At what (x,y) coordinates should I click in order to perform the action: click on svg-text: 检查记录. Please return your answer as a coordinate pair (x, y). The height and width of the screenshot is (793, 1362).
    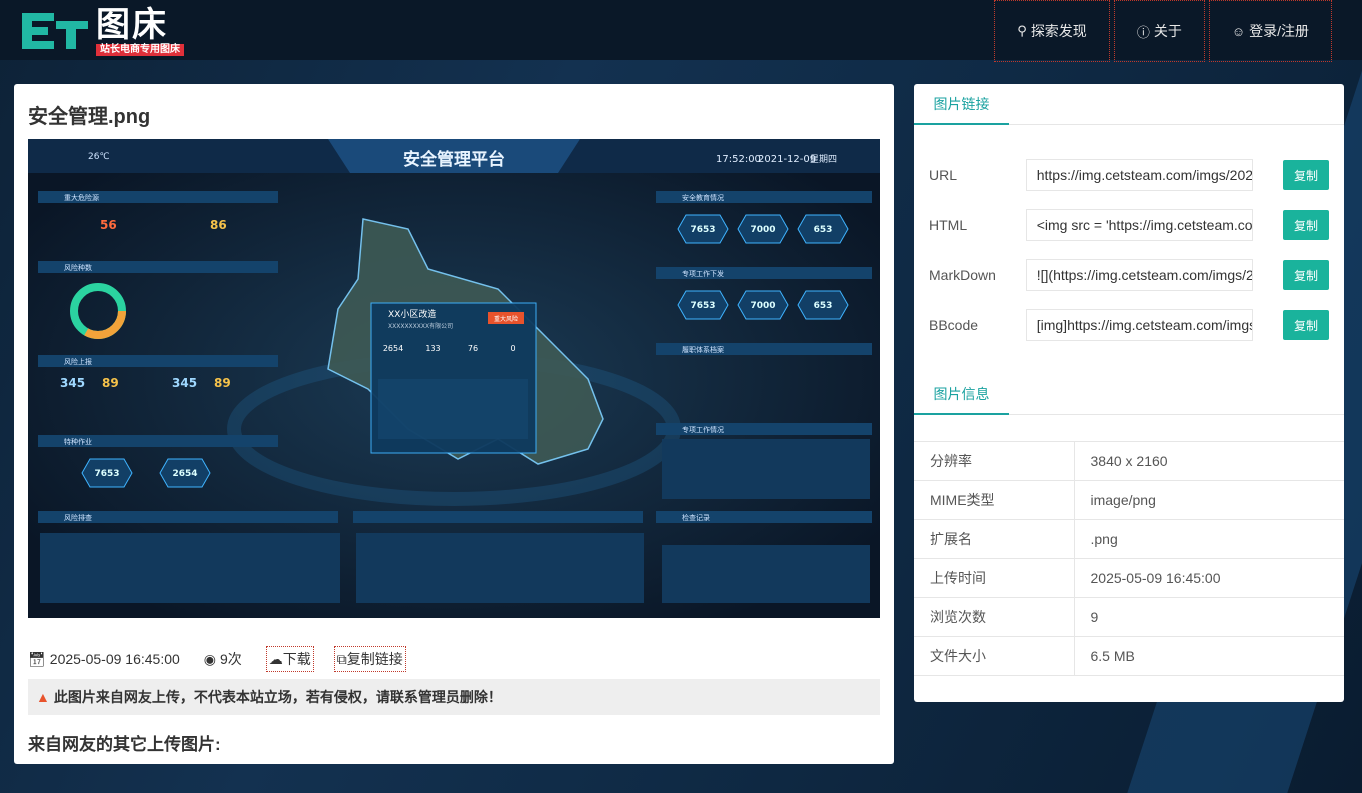
    Looking at the image, I should click on (696, 517).